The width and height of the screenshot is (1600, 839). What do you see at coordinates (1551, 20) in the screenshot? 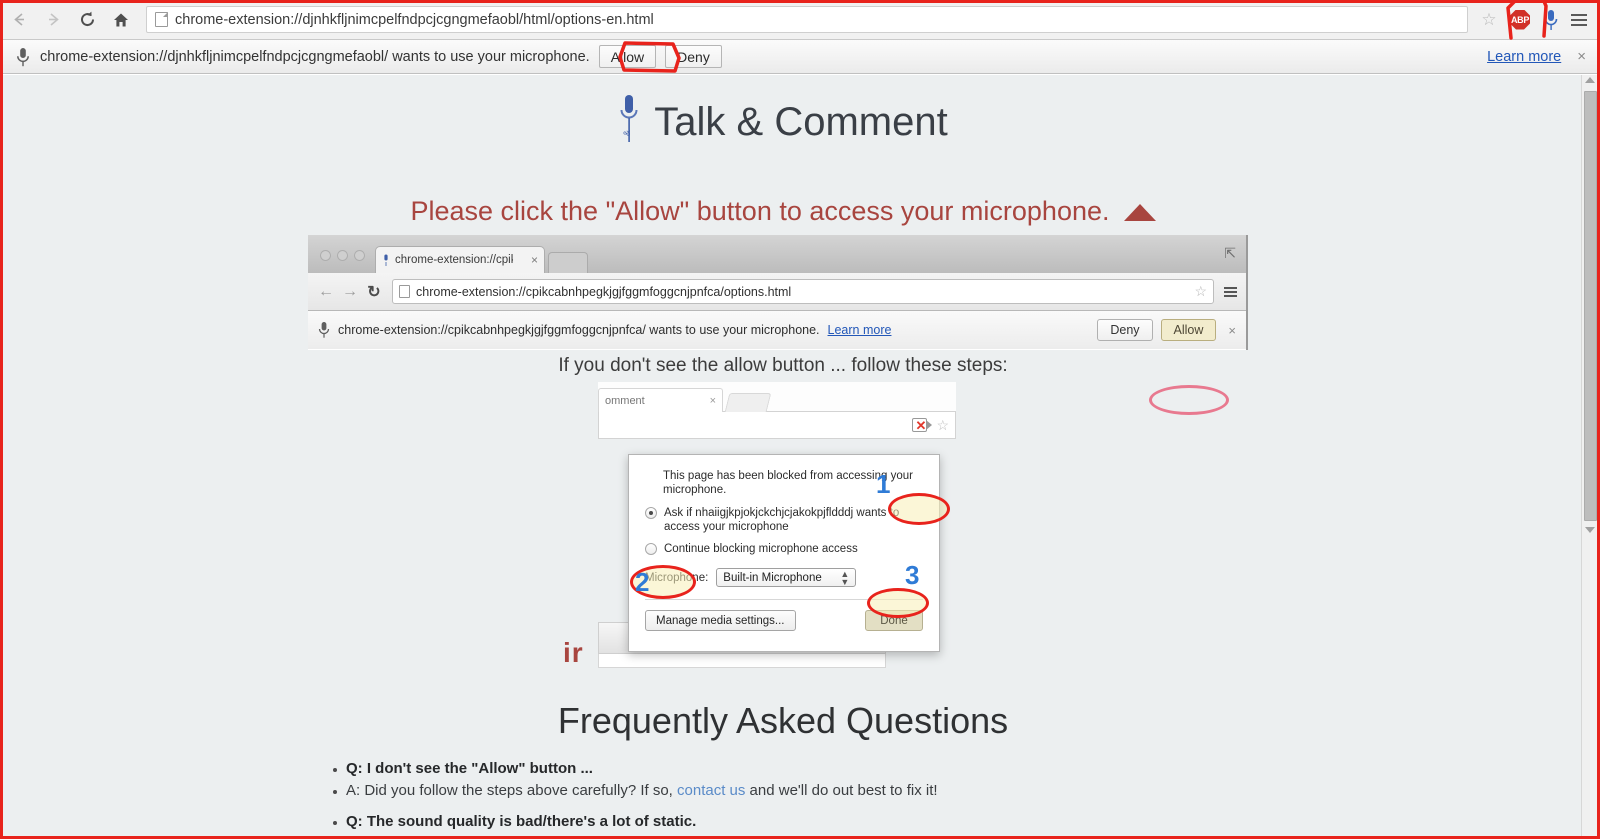
I see `talk-and-comment-extension-icon` at bounding box center [1551, 20].